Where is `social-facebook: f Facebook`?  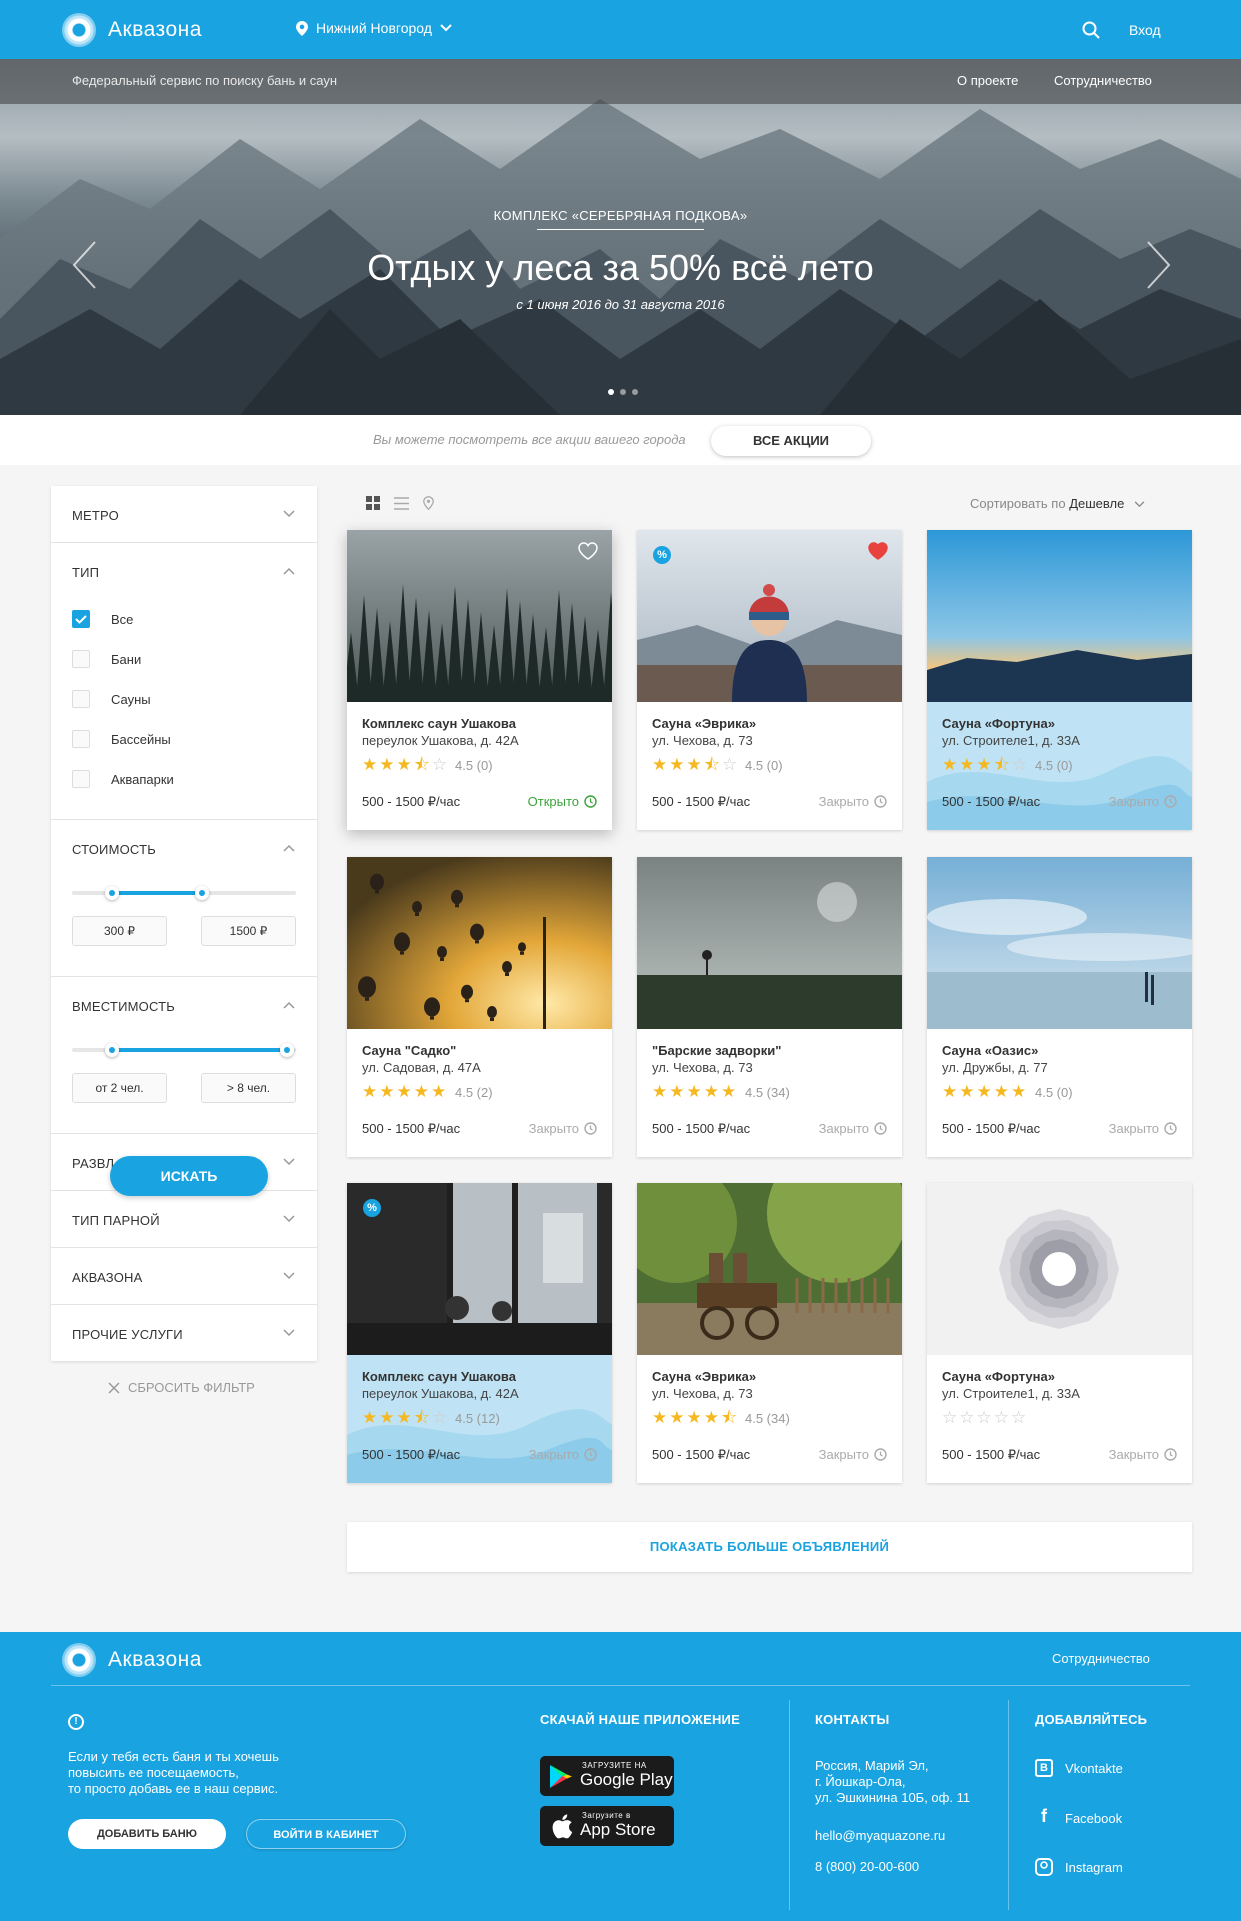 social-facebook: f Facebook is located at coordinates (1078, 1817).